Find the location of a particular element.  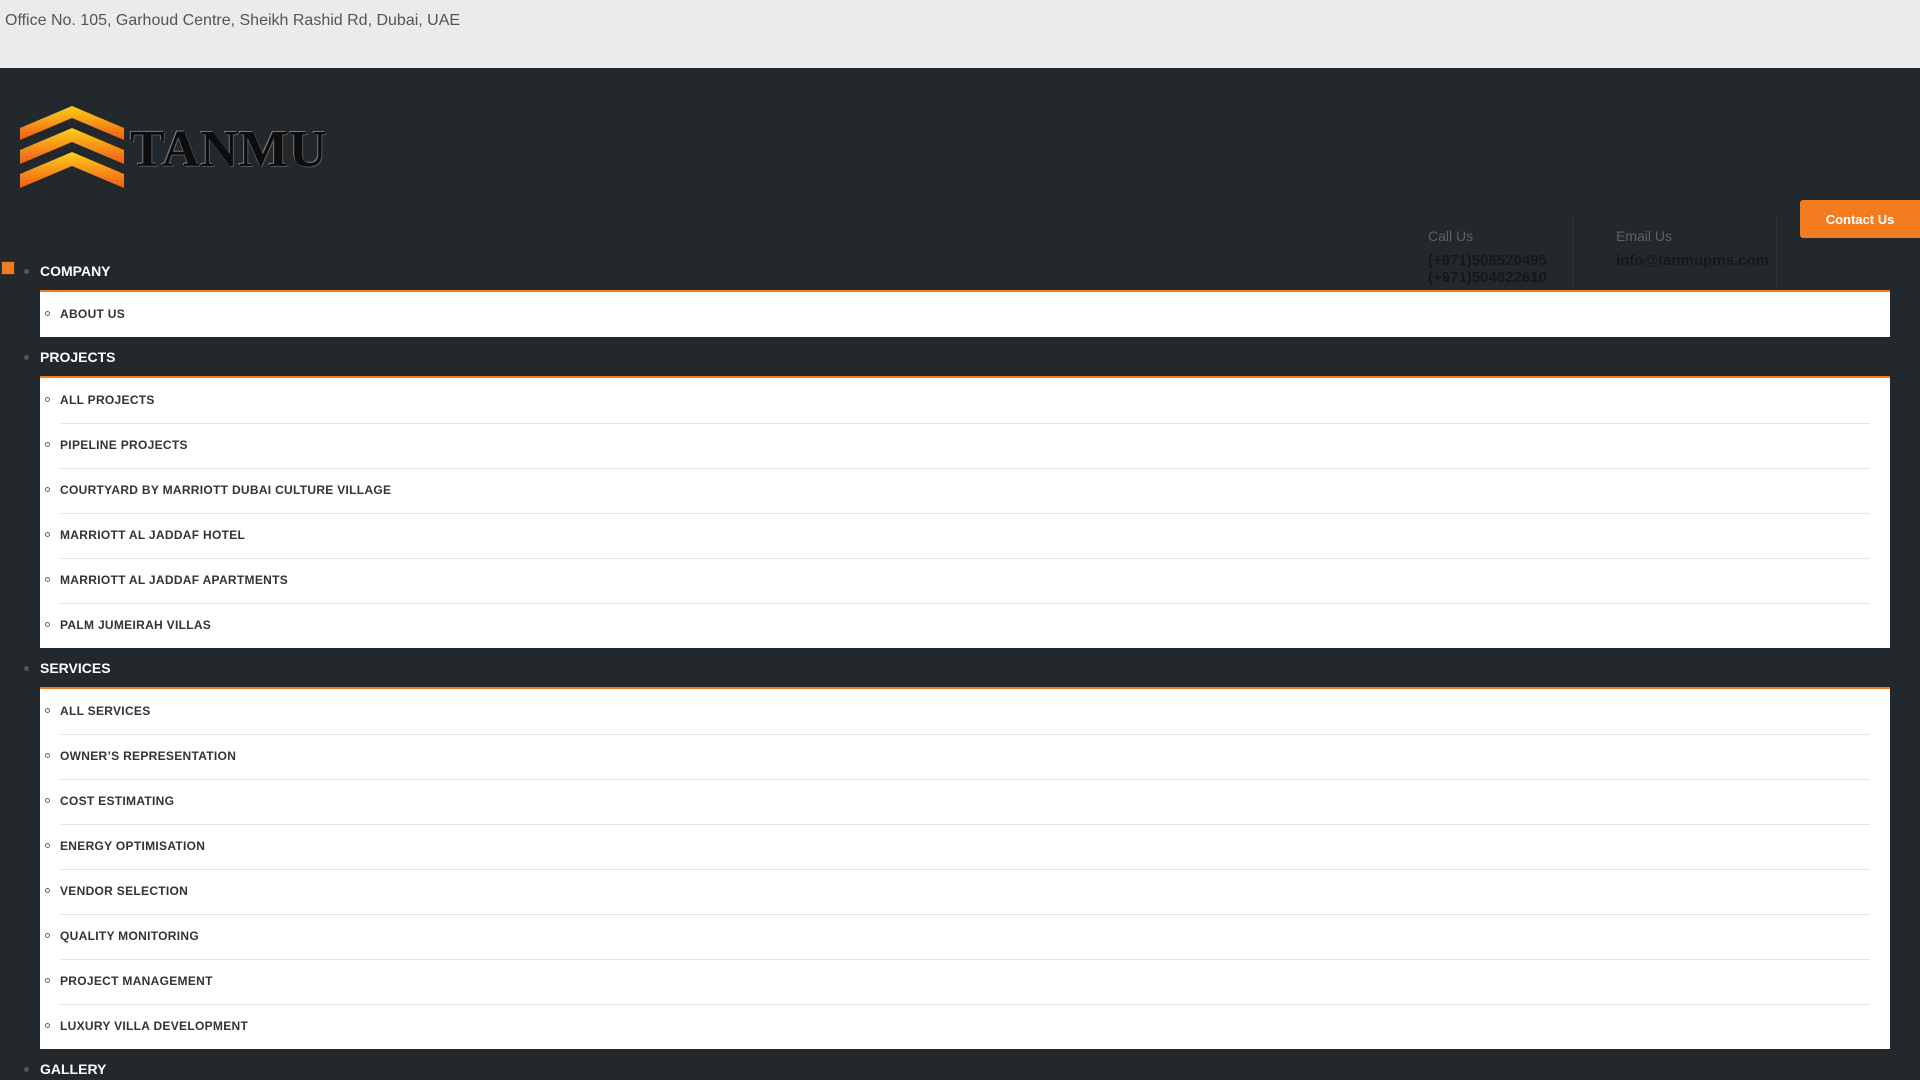

submenu-item-label: OWNER’S REPRESENTATION is located at coordinates (148, 756).